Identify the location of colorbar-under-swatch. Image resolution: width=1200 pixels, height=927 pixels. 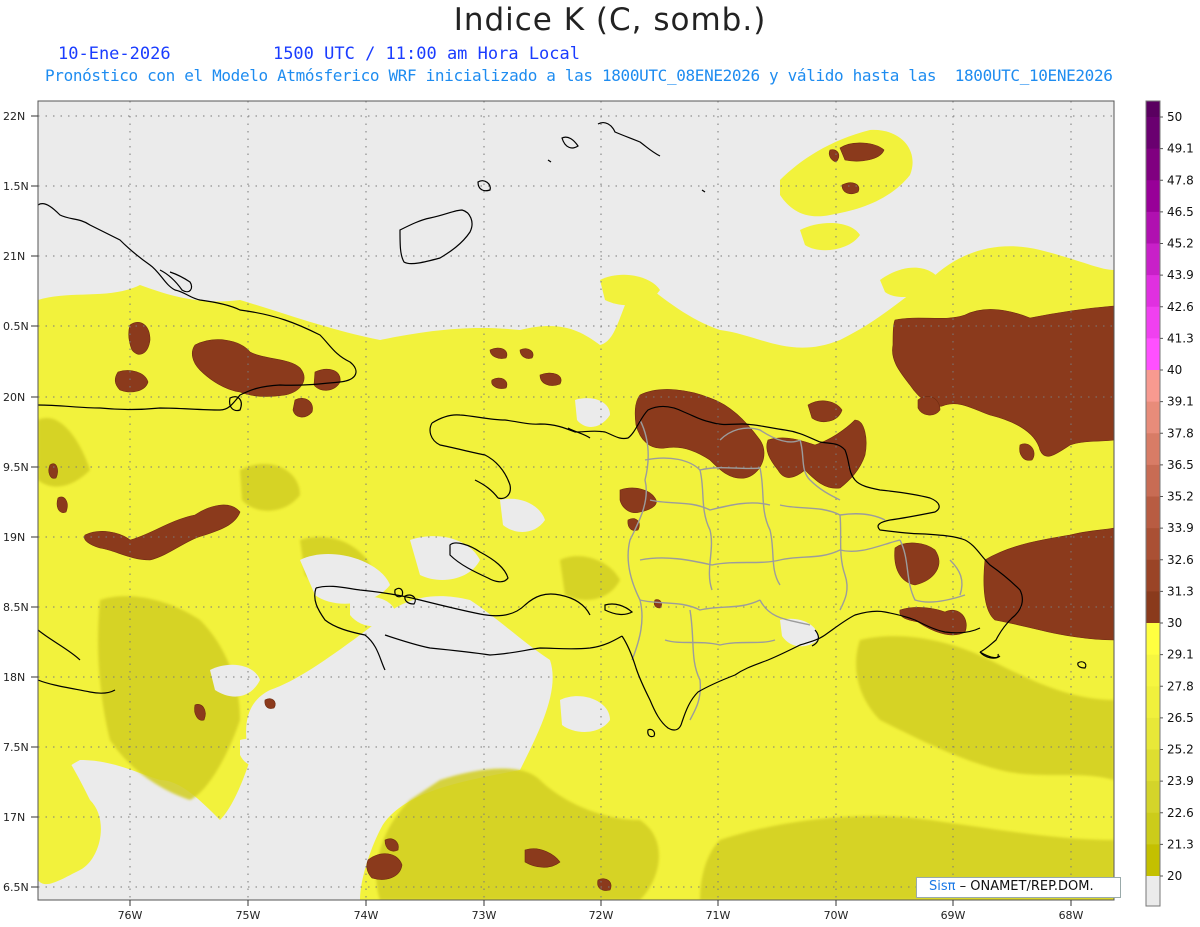
(1153, 891).